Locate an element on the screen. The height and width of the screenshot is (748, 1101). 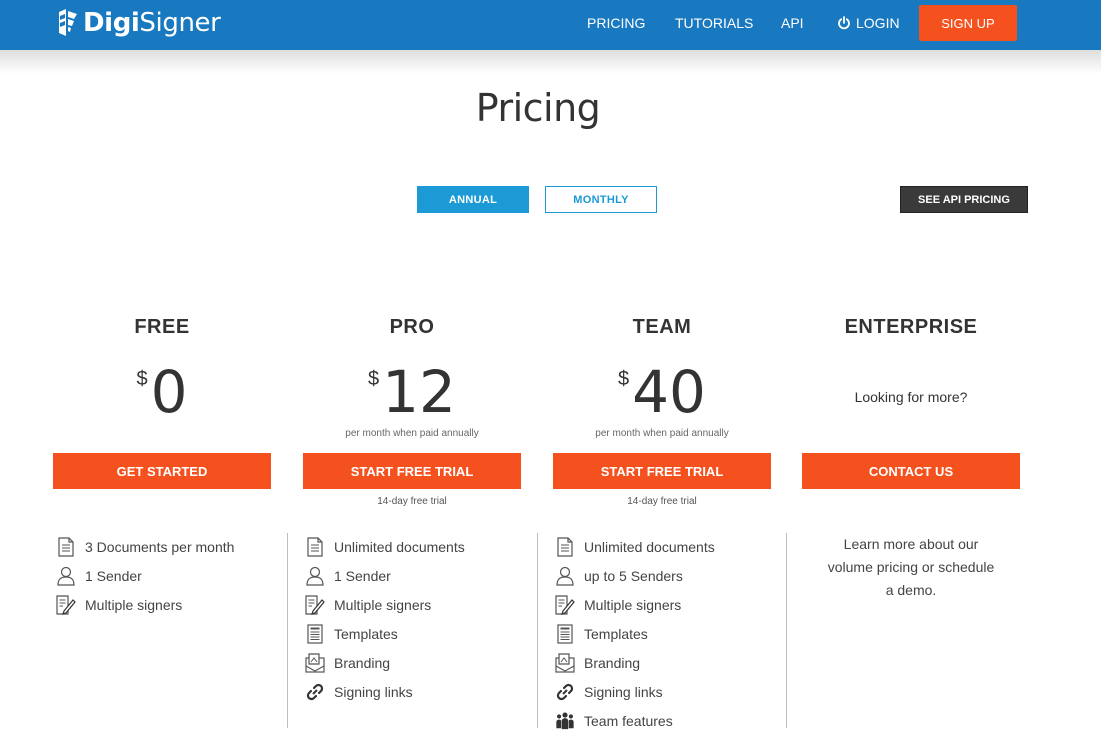
digisigner-logo: DigiSigner is located at coordinates (139, 23).